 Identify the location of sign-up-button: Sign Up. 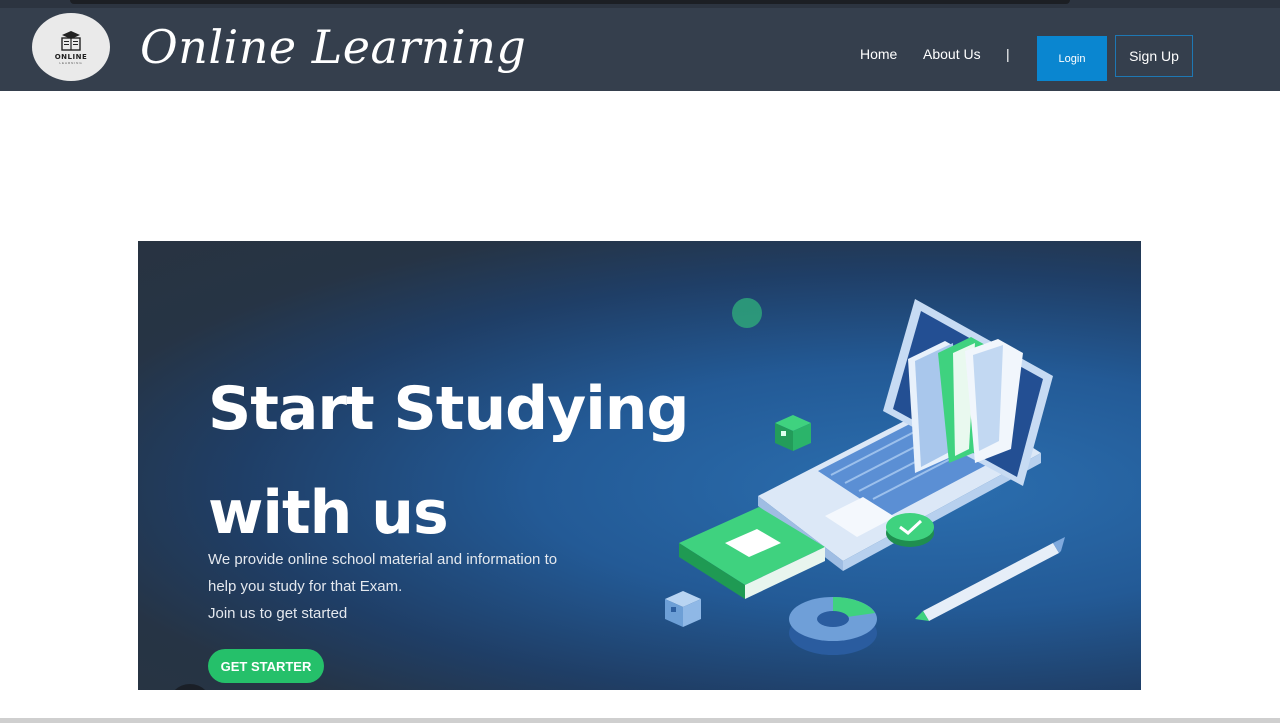
(1154, 56).